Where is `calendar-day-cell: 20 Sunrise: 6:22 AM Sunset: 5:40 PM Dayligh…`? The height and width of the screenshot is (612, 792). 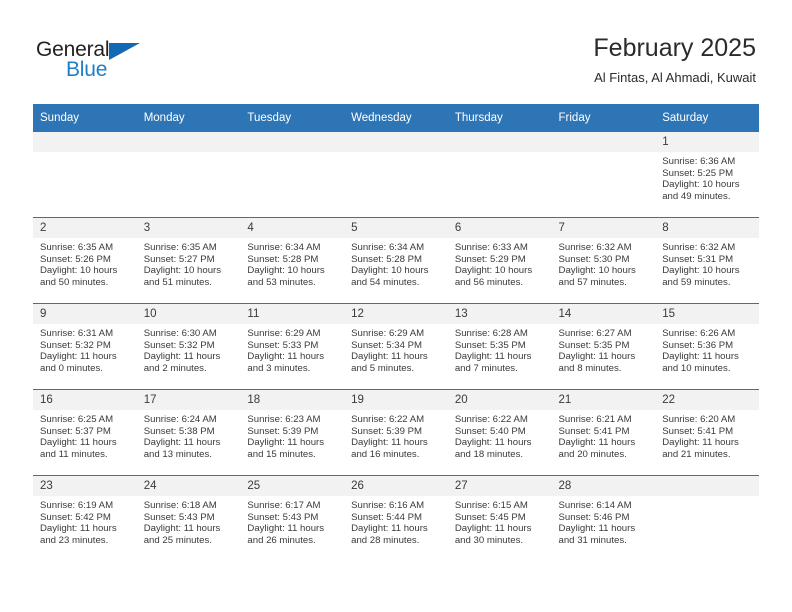
calendar-day-cell: 20 Sunrise: 6:22 AM Sunset: 5:40 PM Dayligh… is located at coordinates (499, 432).